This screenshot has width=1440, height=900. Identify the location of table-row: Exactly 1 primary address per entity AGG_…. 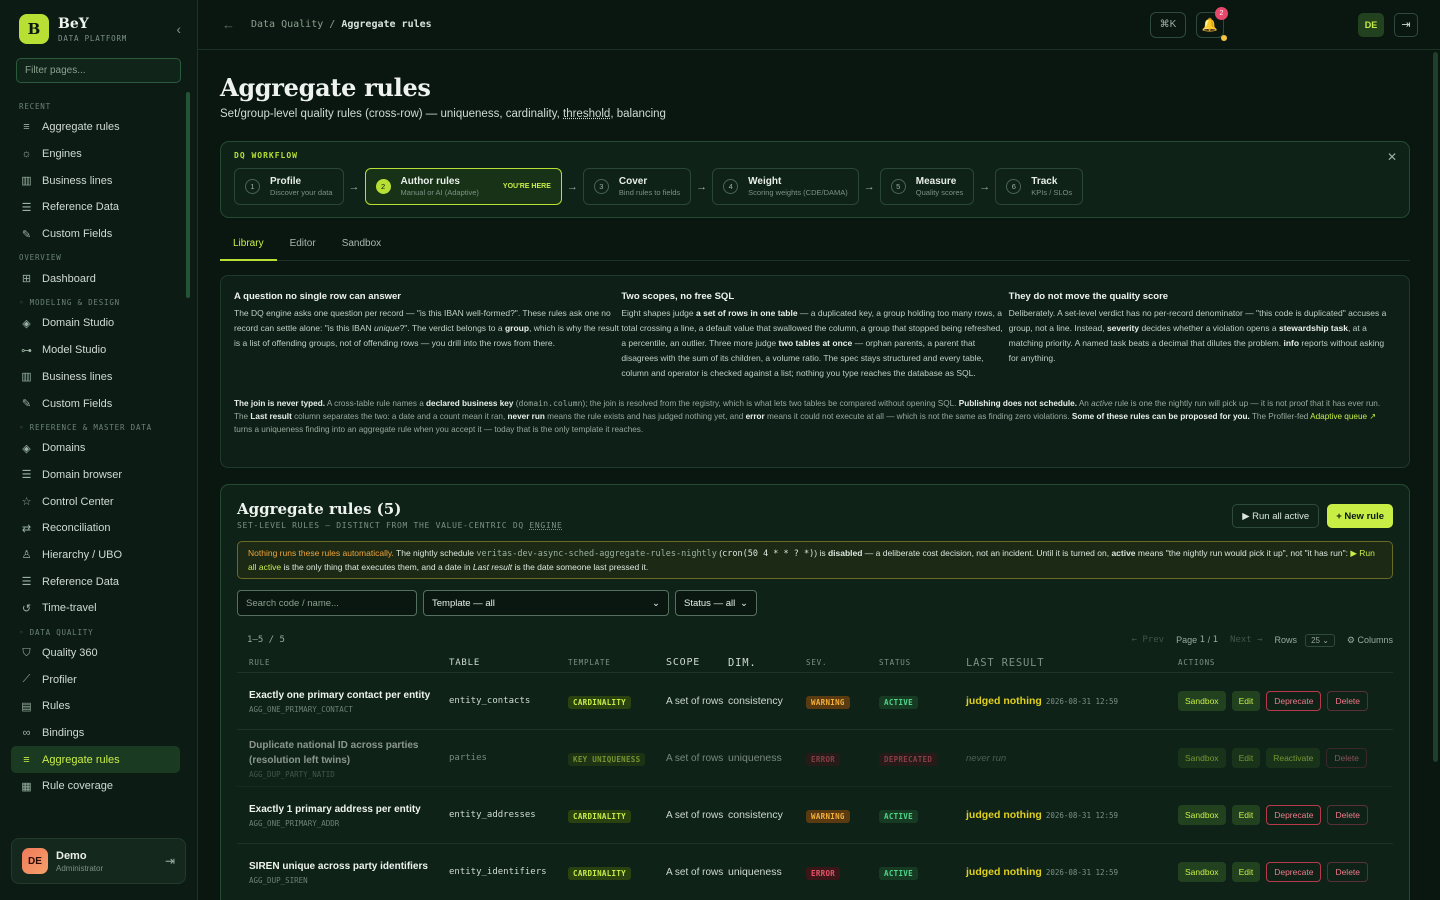
(815, 815).